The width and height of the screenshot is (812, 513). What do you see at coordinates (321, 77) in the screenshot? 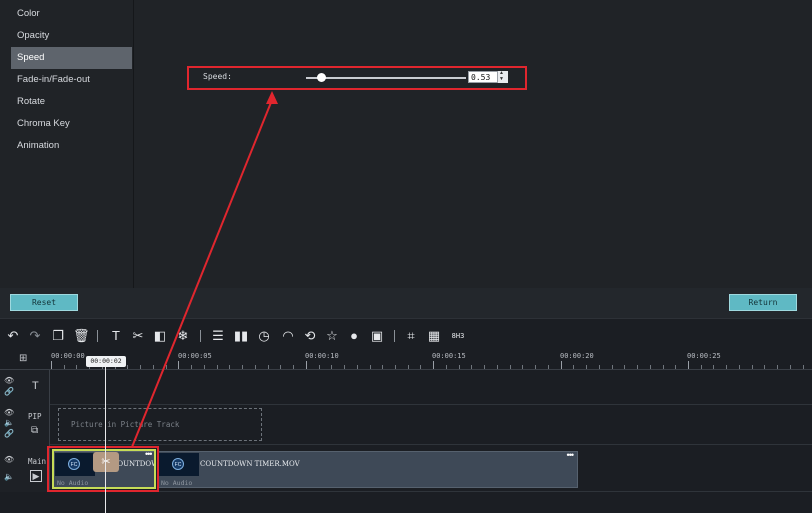
I see `speed-slider-handle` at bounding box center [321, 77].